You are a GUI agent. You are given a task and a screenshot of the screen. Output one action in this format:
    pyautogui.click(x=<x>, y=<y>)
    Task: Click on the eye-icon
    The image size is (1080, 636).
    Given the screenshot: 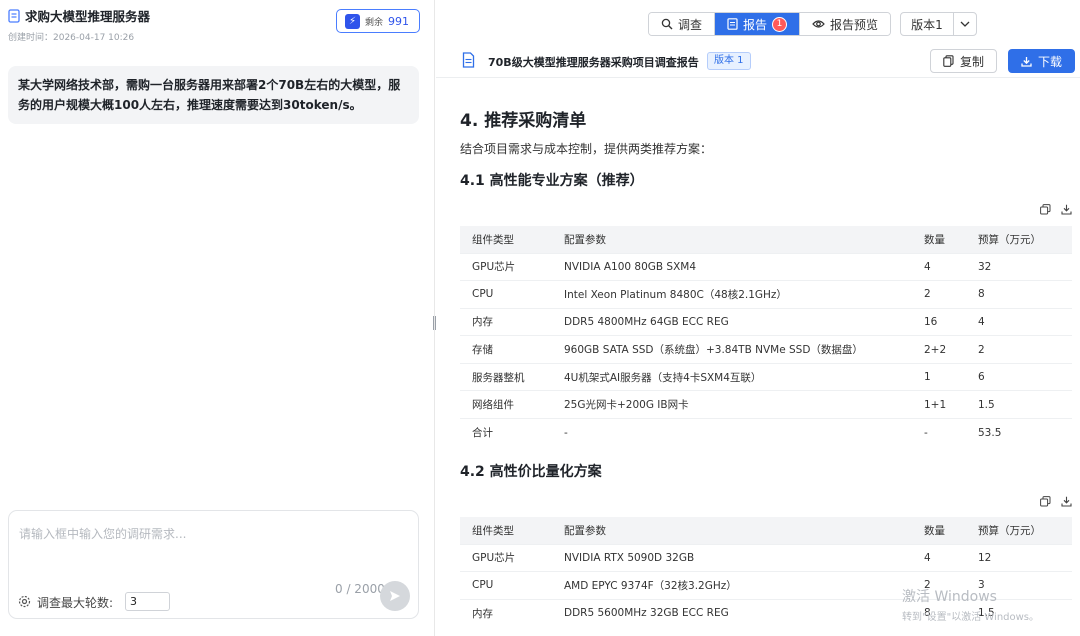 What is the action you would take?
    pyautogui.click(x=818, y=24)
    